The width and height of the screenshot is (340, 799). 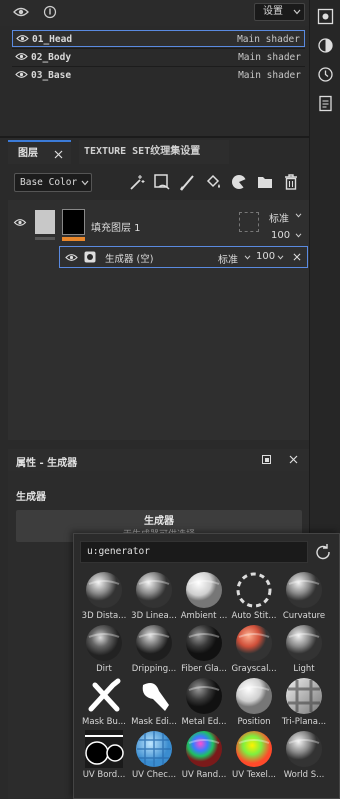 I want to click on opacity-bar, so click(x=73, y=239).